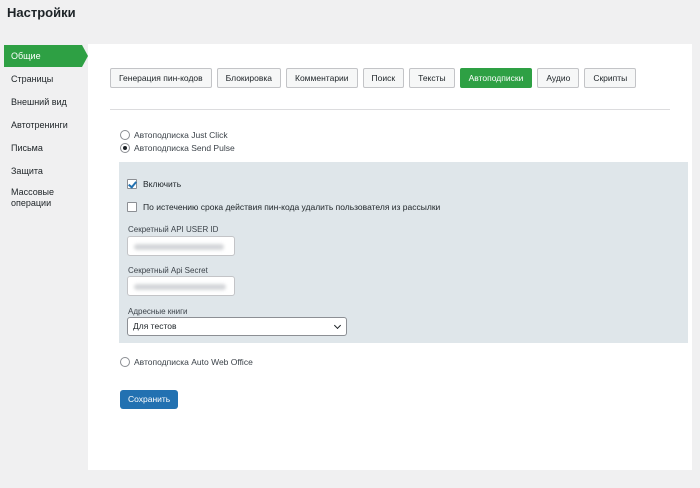 The width and height of the screenshot is (700, 488). What do you see at coordinates (610, 78) in the screenshot?
I see `tab-scripts: Скрипты` at bounding box center [610, 78].